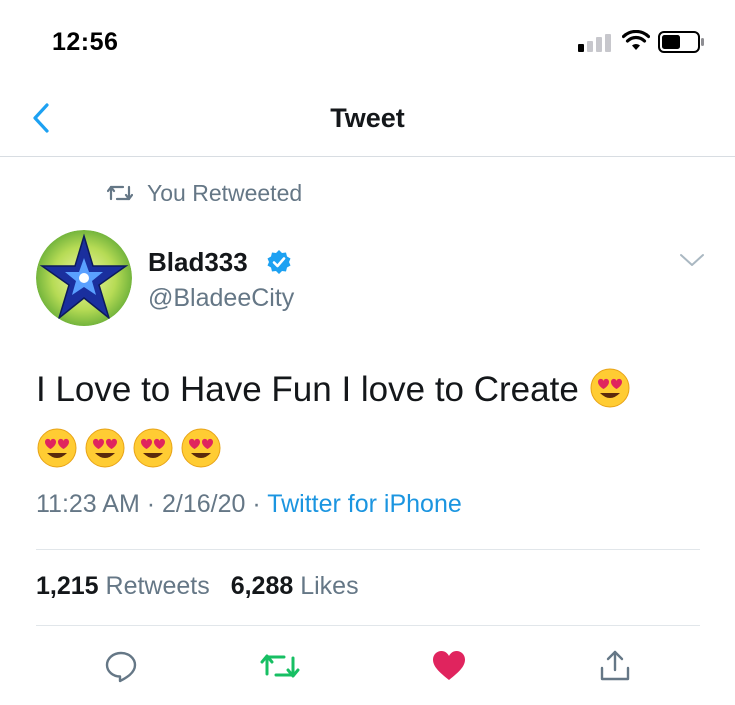  Describe the element at coordinates (307, 389) in the screenshot. I see `tweet-body: I Love to Have Fun I love to Create` at that location.